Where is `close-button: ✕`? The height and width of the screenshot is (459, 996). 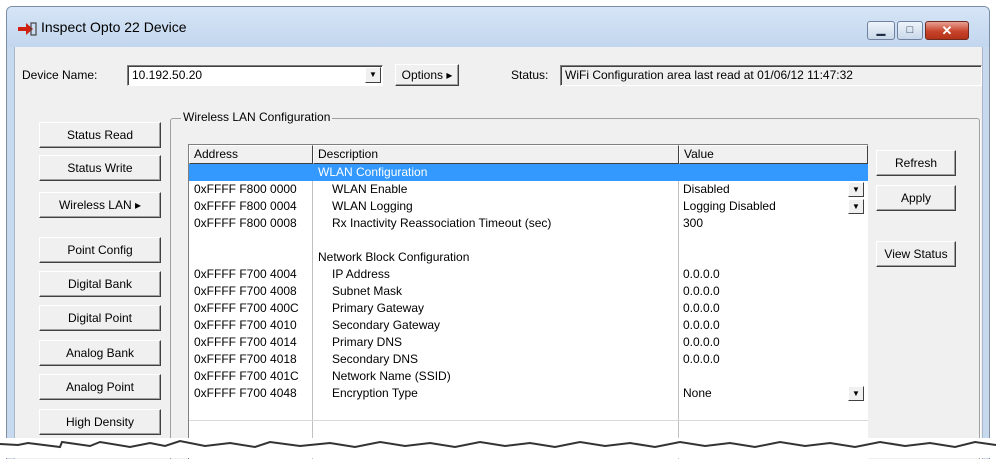 close-button: ✕ is located at coordinates (947, 30).